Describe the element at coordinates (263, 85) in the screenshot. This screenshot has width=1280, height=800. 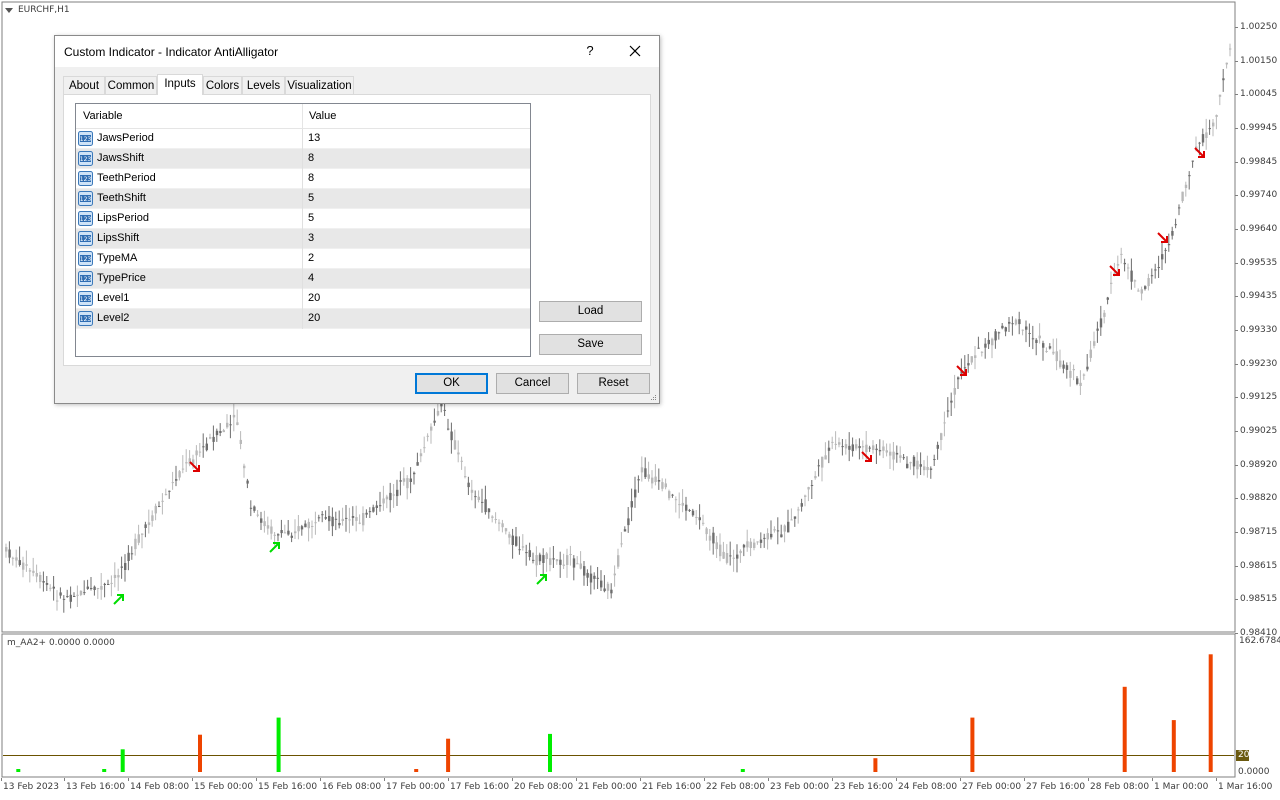
I see `tab-levels: Levels` at that location.